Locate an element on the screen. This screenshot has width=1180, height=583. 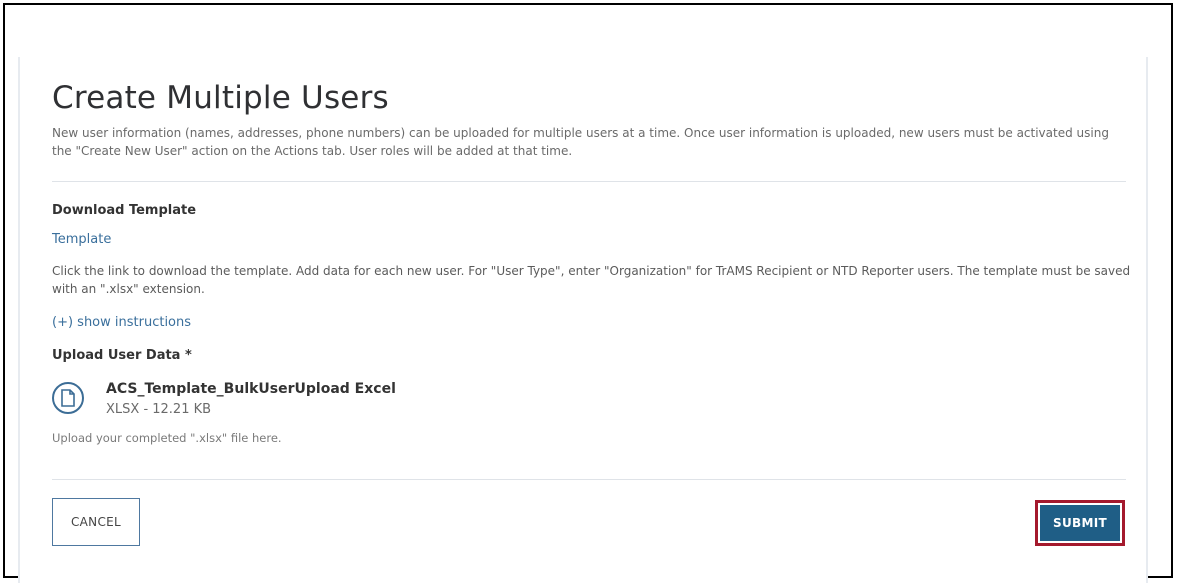
document-icon is located at coordinates (68, 398).